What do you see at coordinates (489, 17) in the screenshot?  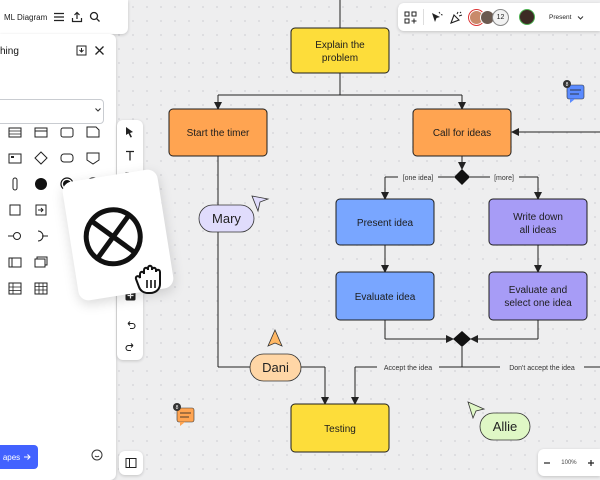 I see `collaborator-avatars: 12` at bounding box center [489, 17].